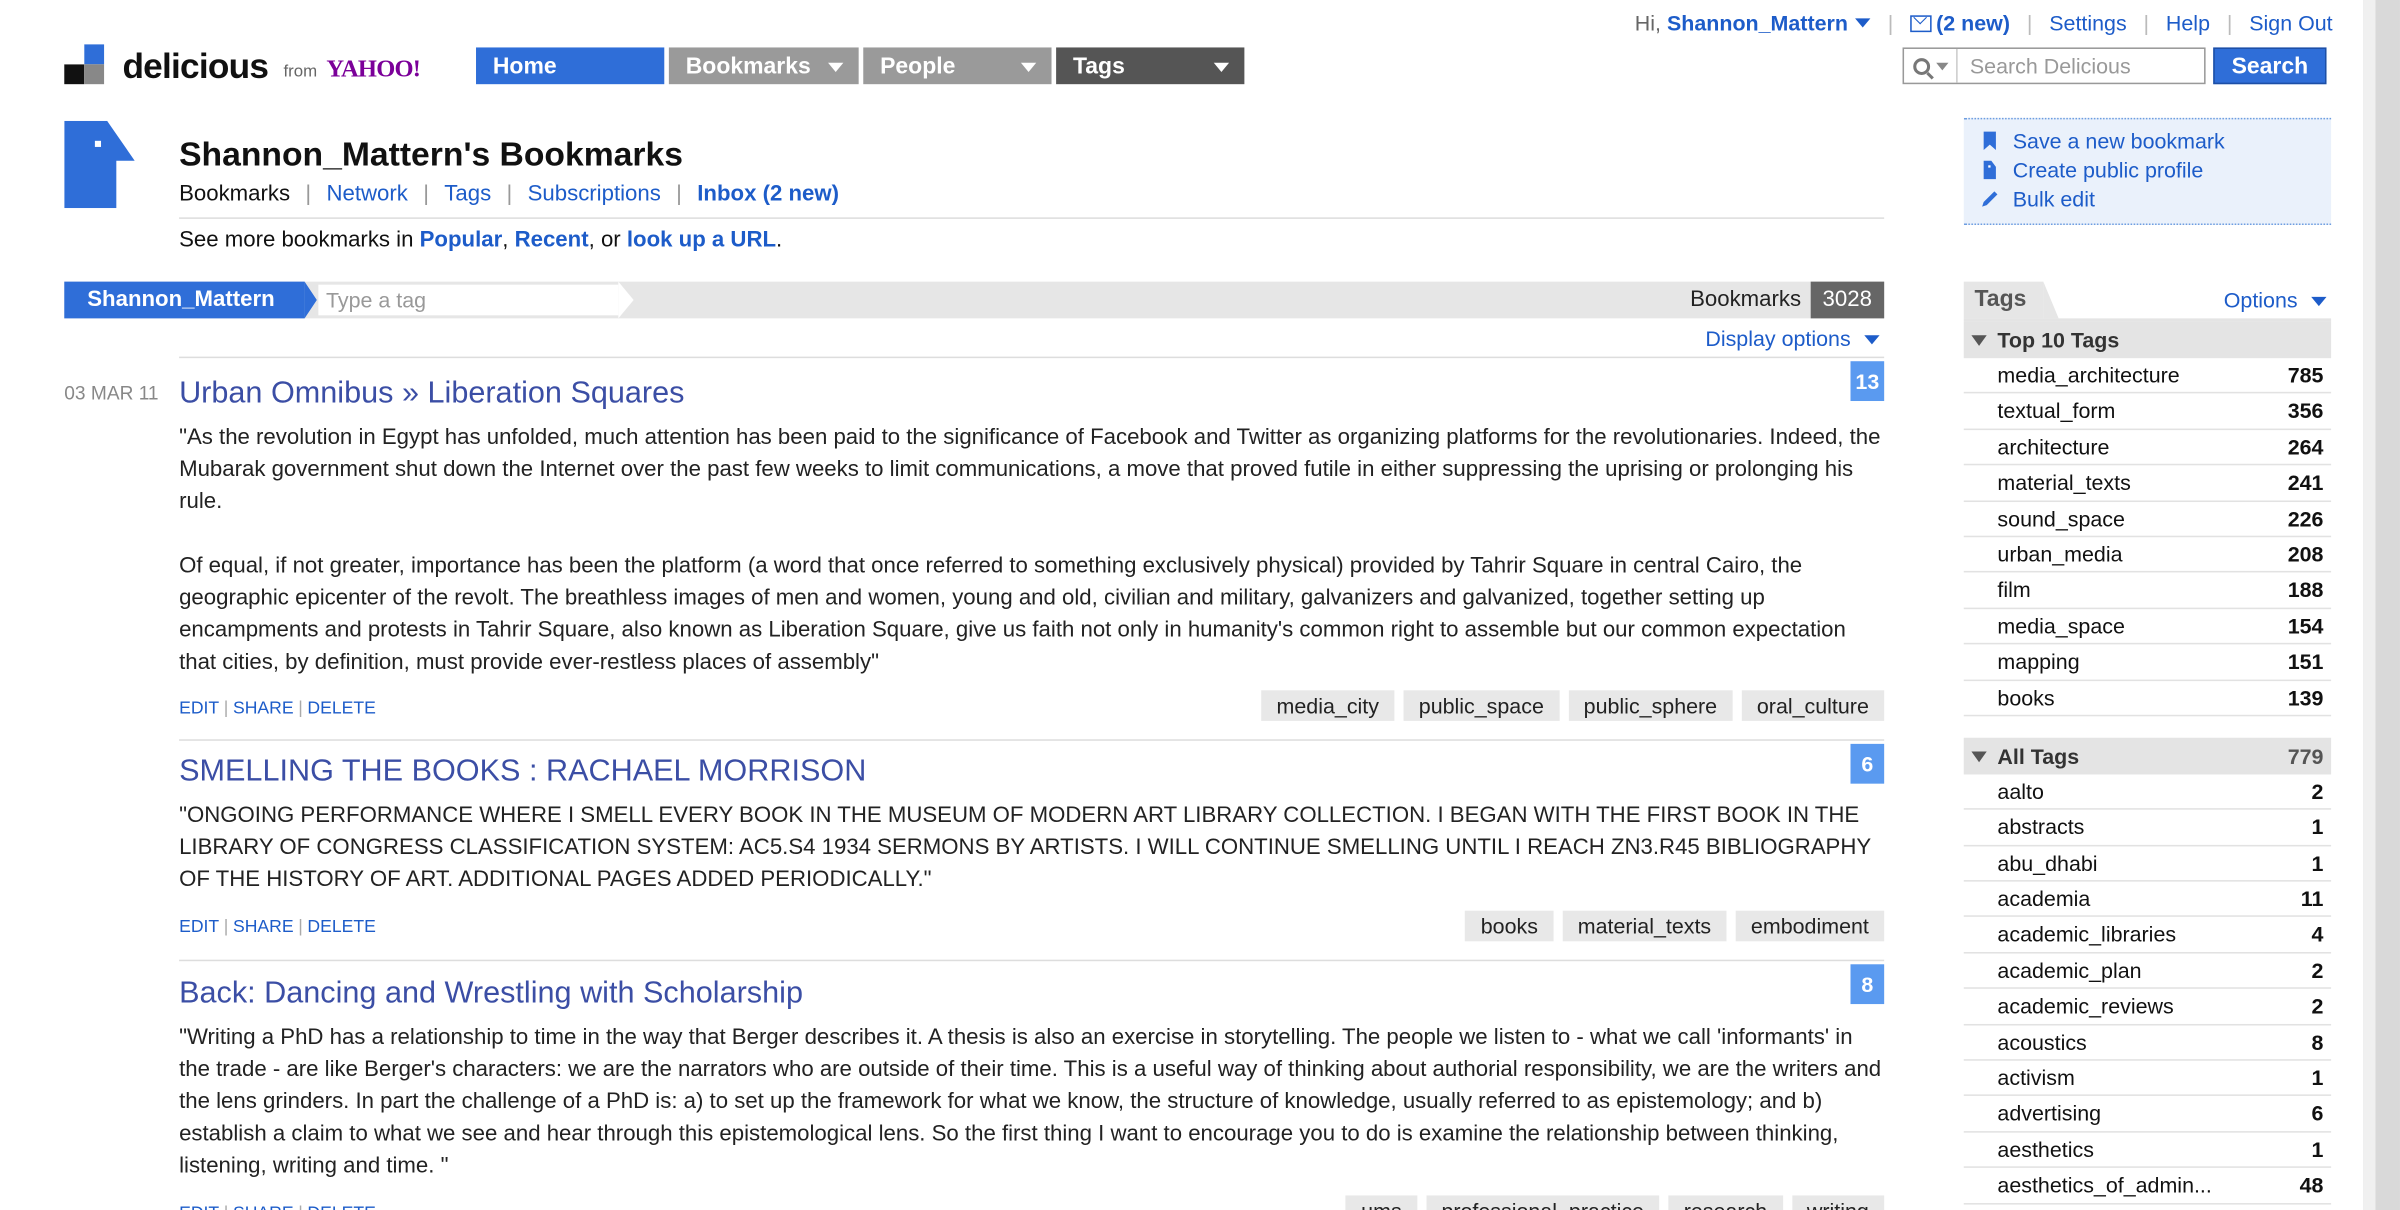  I want to click on tag-chip: media_city, so click(1328, 705).